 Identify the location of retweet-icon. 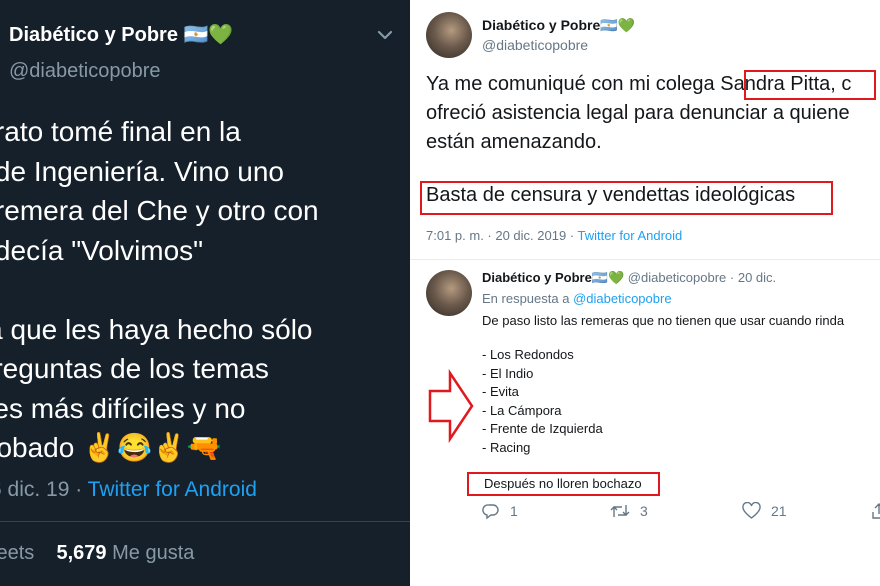
(620, 511).